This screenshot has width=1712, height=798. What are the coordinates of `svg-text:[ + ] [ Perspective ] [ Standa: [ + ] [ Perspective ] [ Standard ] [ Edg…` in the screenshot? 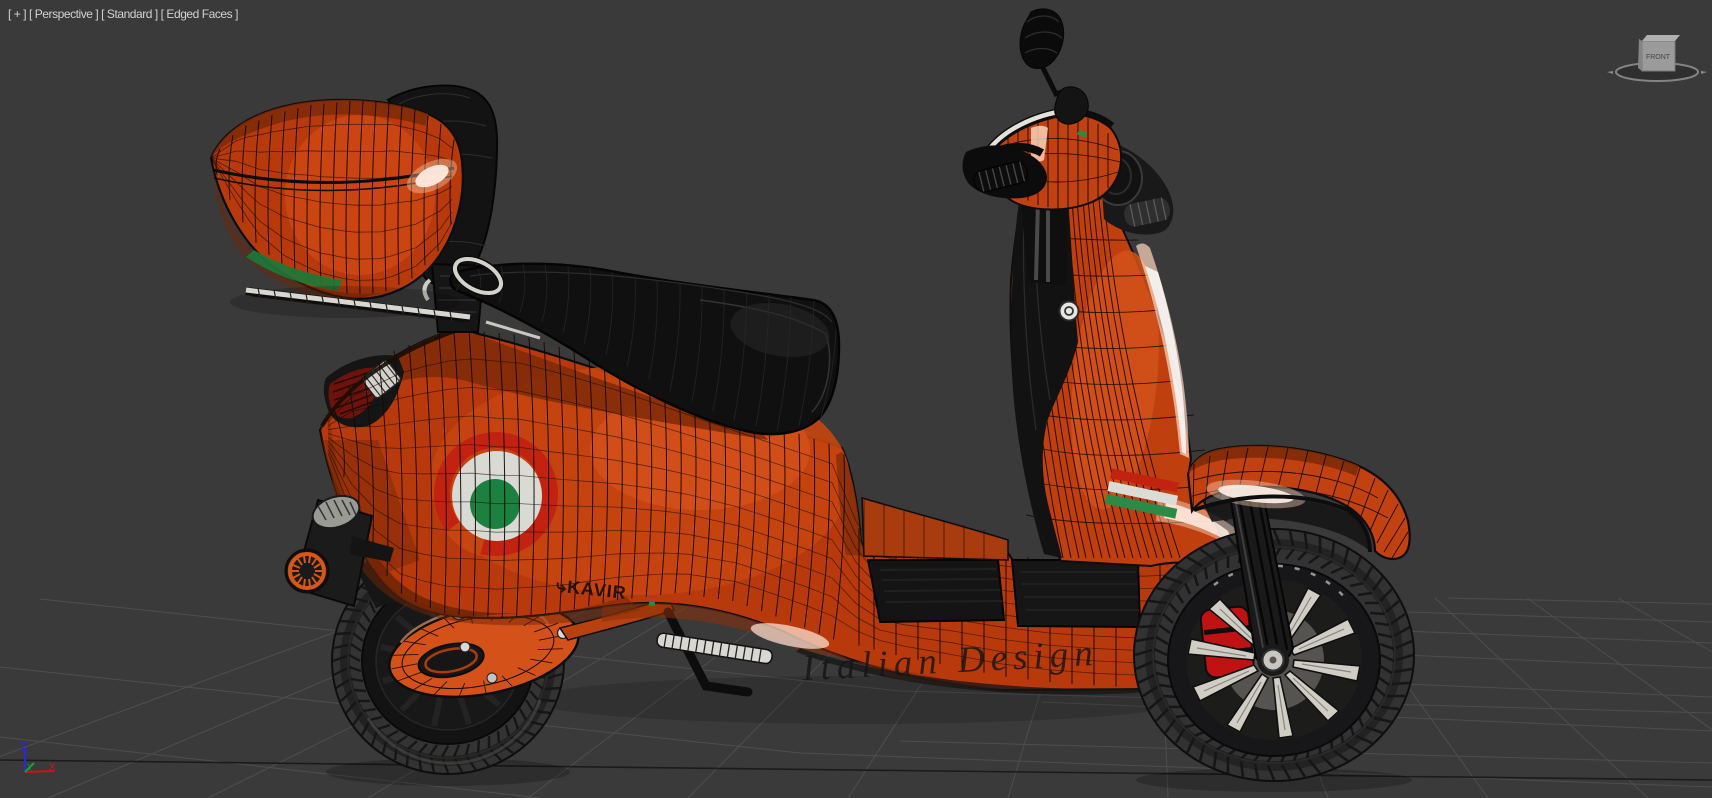 It's located at (123, 14).